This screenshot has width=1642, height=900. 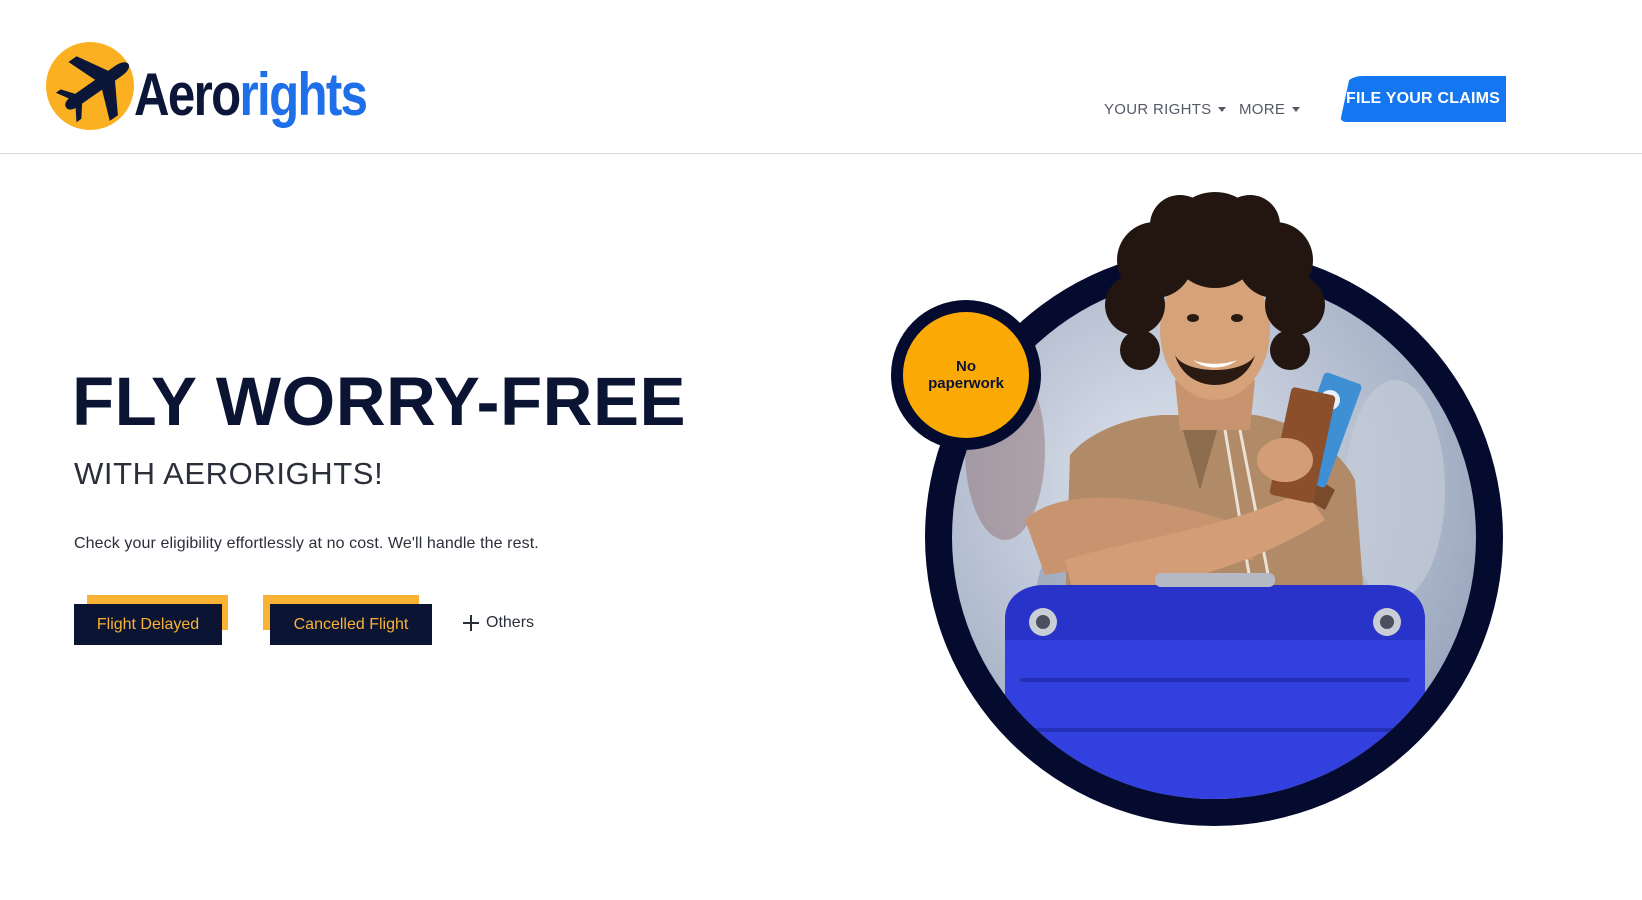 What do you see at coordinates (471, 623) in the screenshot?
I see `plus-icon` at bounding box center [471, 623].